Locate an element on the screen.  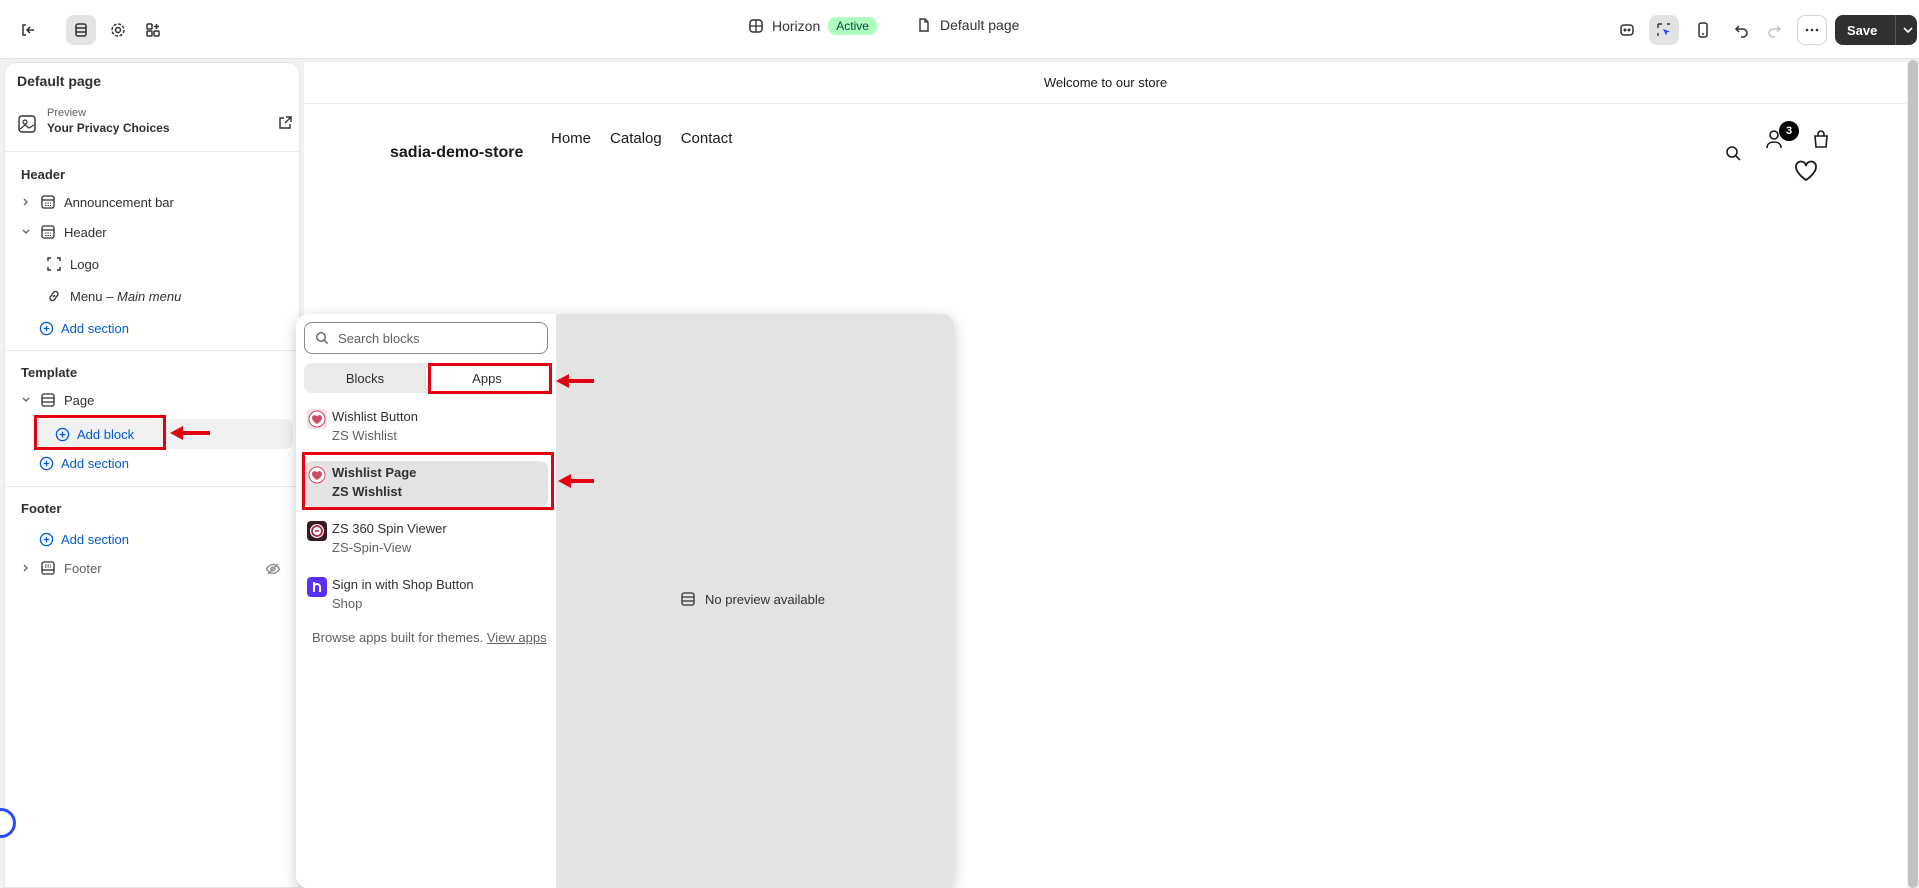
nav-link-home: Home is located at coordinates (571, 138).